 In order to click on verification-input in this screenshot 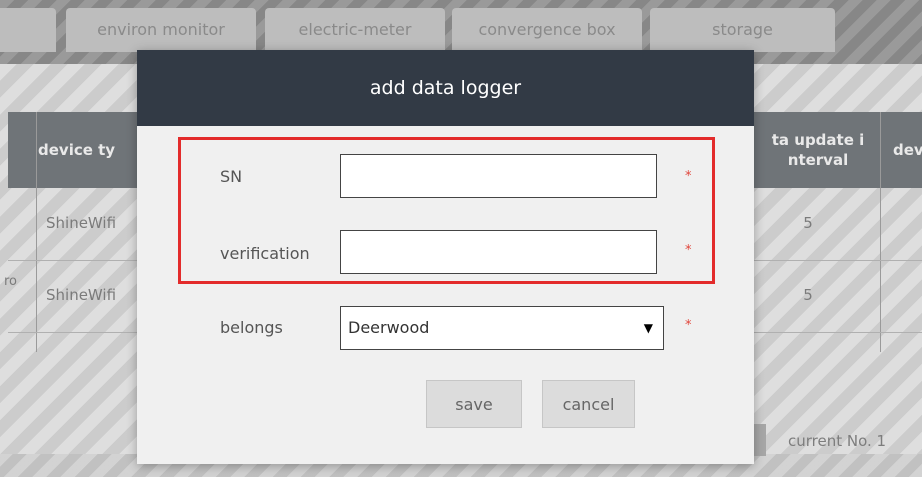, I will do `click(498, 252)`.